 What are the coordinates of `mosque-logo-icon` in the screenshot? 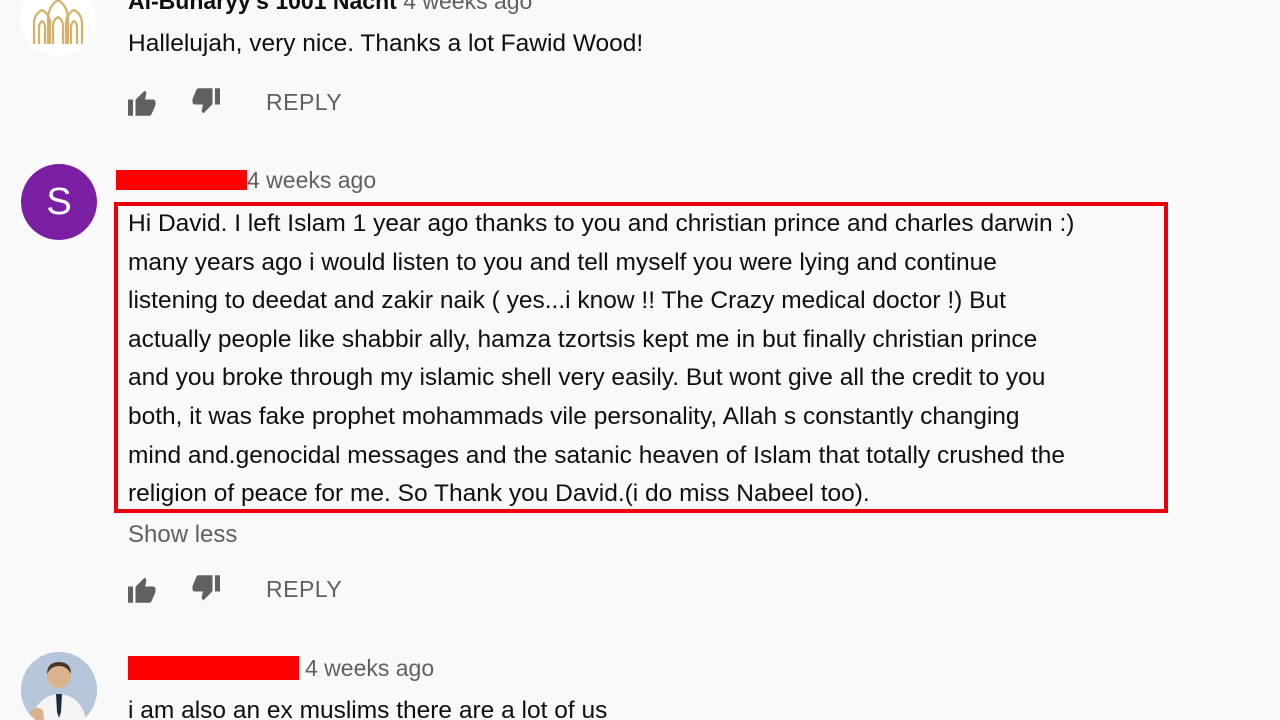 It's located at (58, 22).